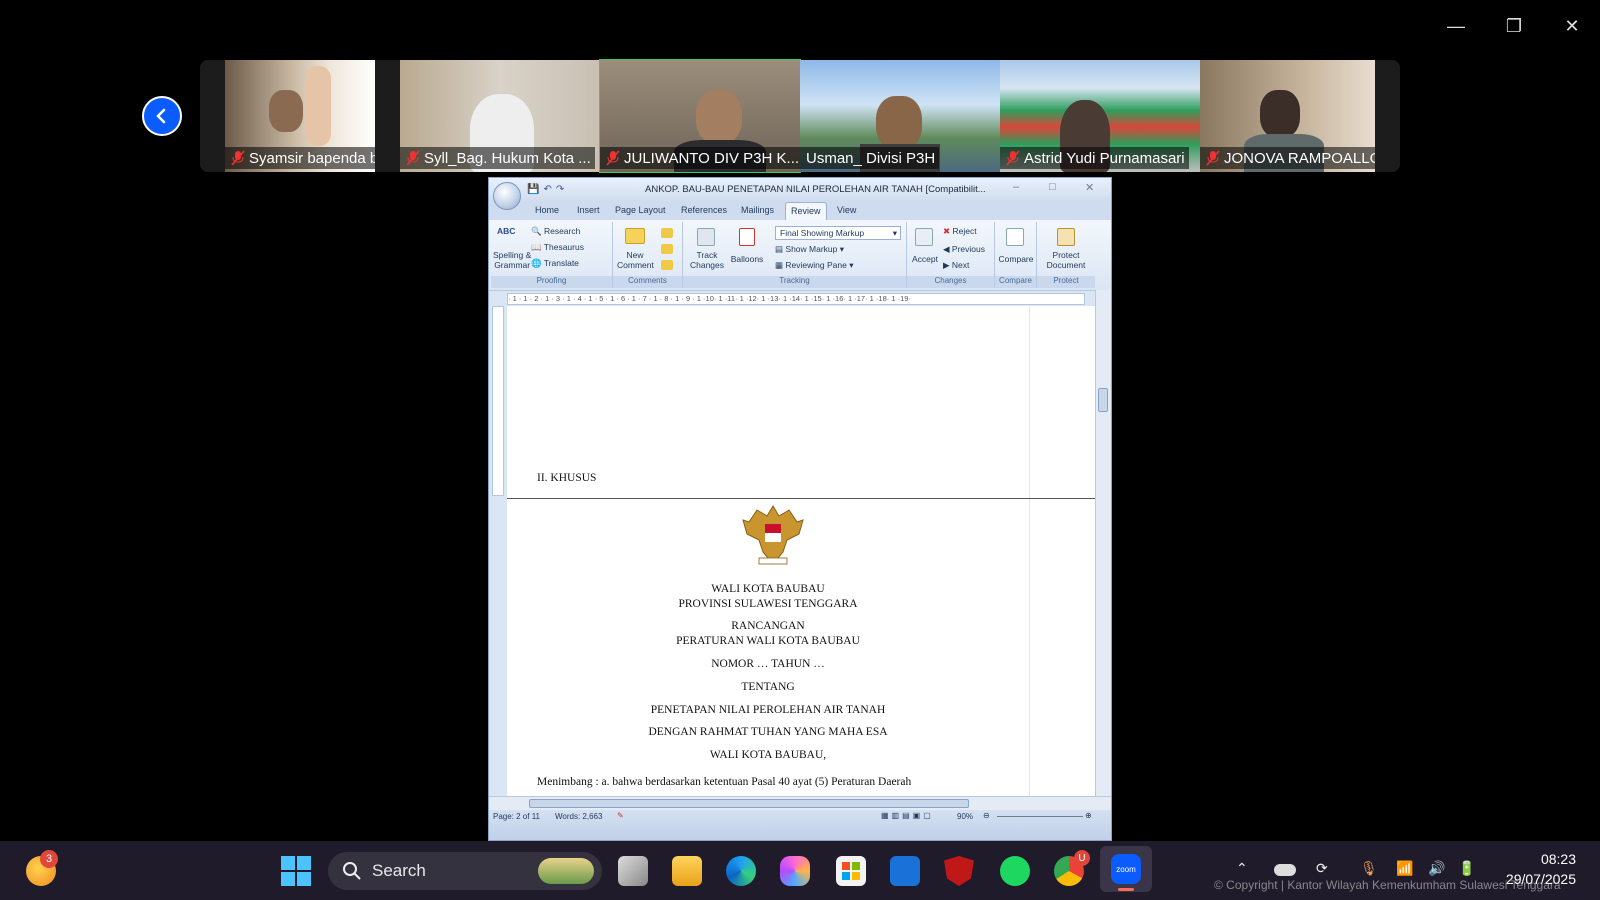 The height and width of the screenshot is (900, 1600). Describe the element at coordinates (1285, 870) in the screenshot. I see `onedrive-icon` at that location.